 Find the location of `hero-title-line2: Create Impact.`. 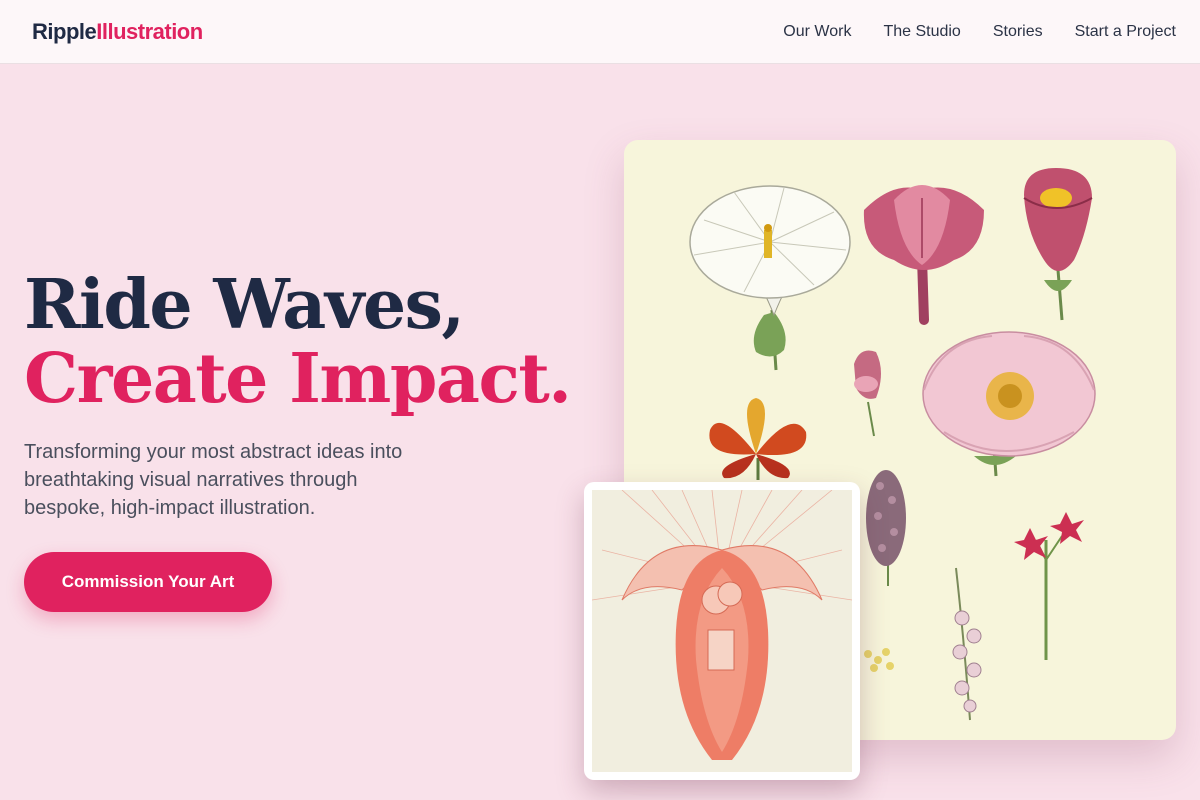

hero-title-line2: Create Impact. is located at coordinates (298, 379).